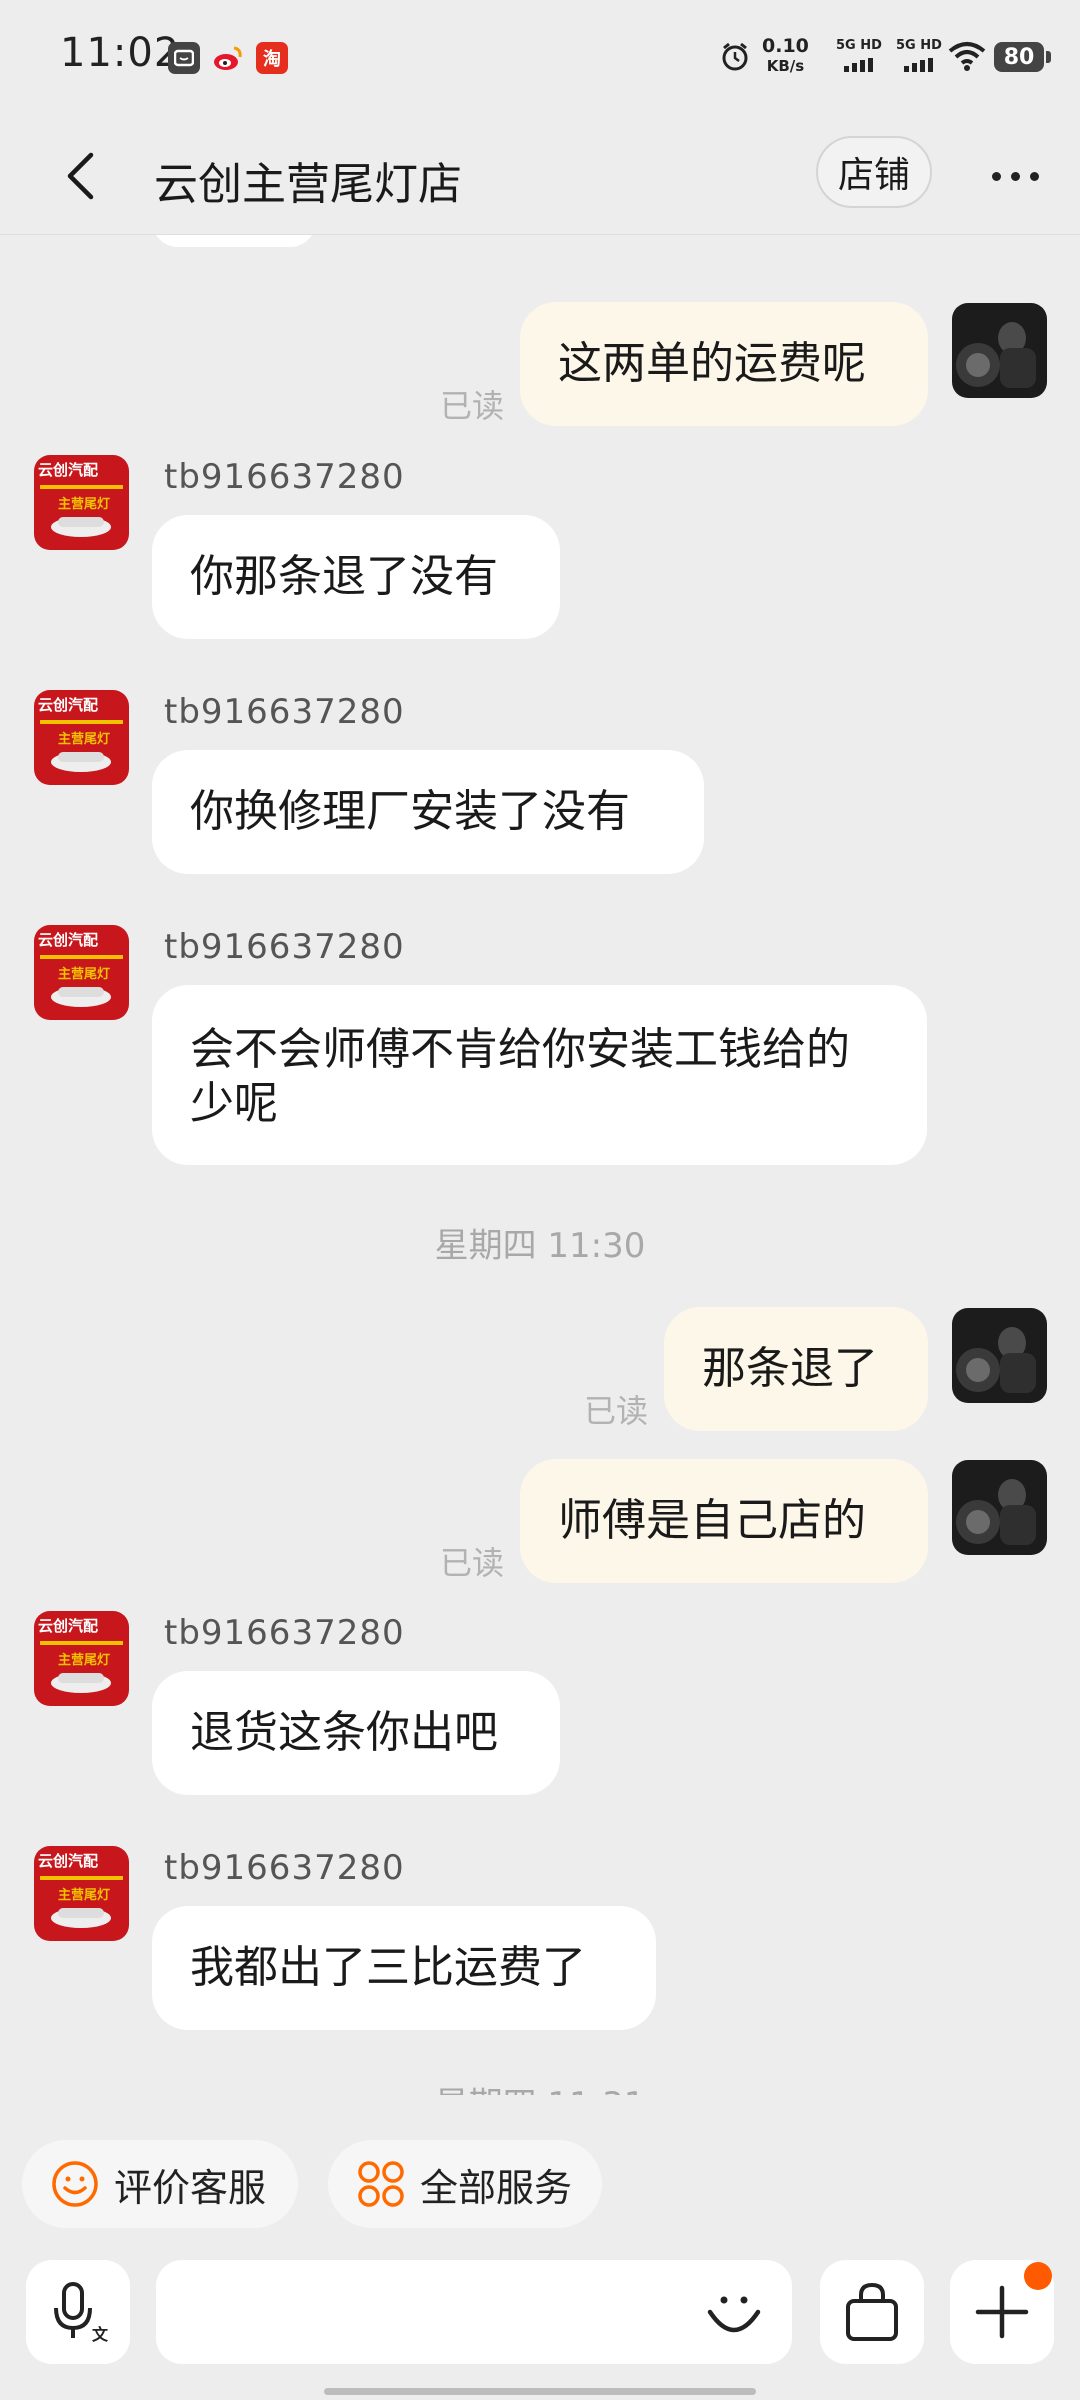 This screenshot has width=1080, height=2400. What do you see at coordinates (540, 1246) in the screenshot?
I see `message-timestamp: 星期四 11:30` at bounding box center [540, 1246].